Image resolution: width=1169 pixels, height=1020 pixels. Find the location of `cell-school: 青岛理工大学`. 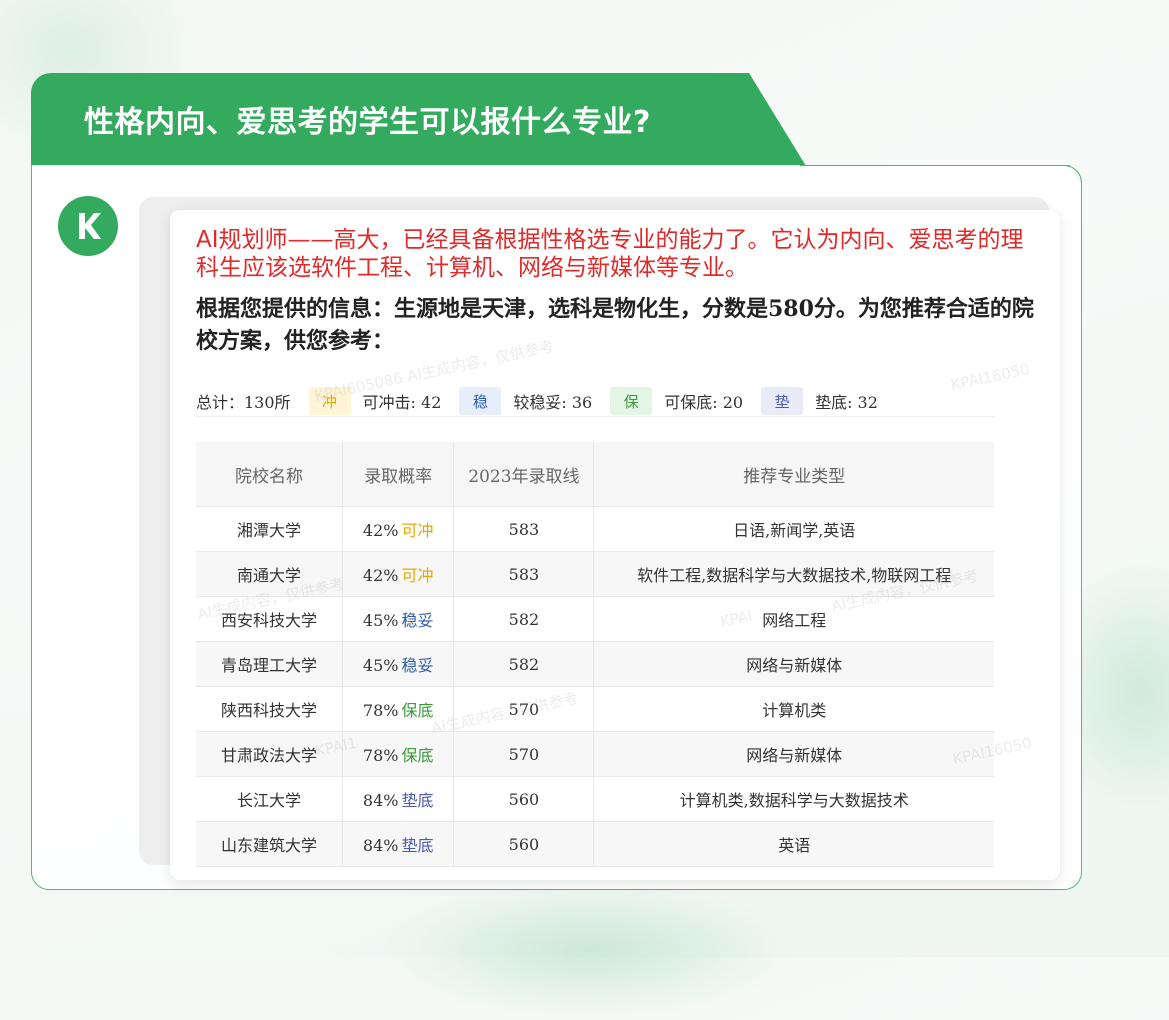

cell-school: 青岛理工大学 is located at coordinates (269, 664).